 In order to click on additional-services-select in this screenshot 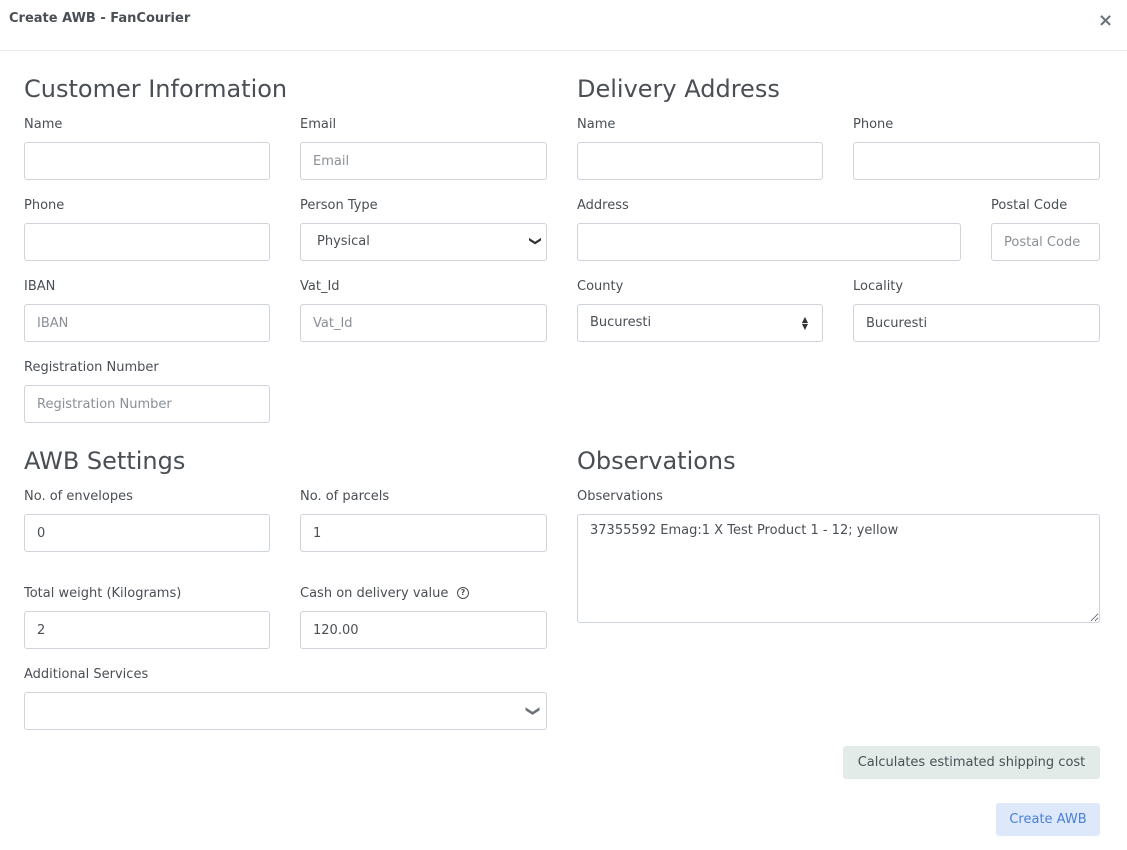, I will do `click(285, 711)`.